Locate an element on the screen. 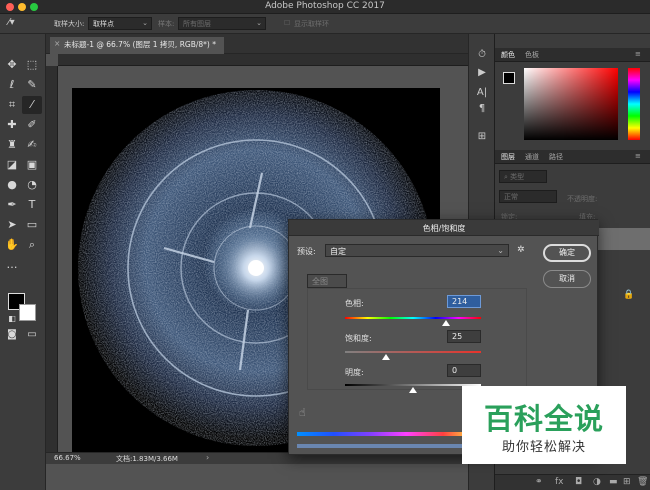  gradient-tool-icon: ▣ is located at coordinates (32, 165).